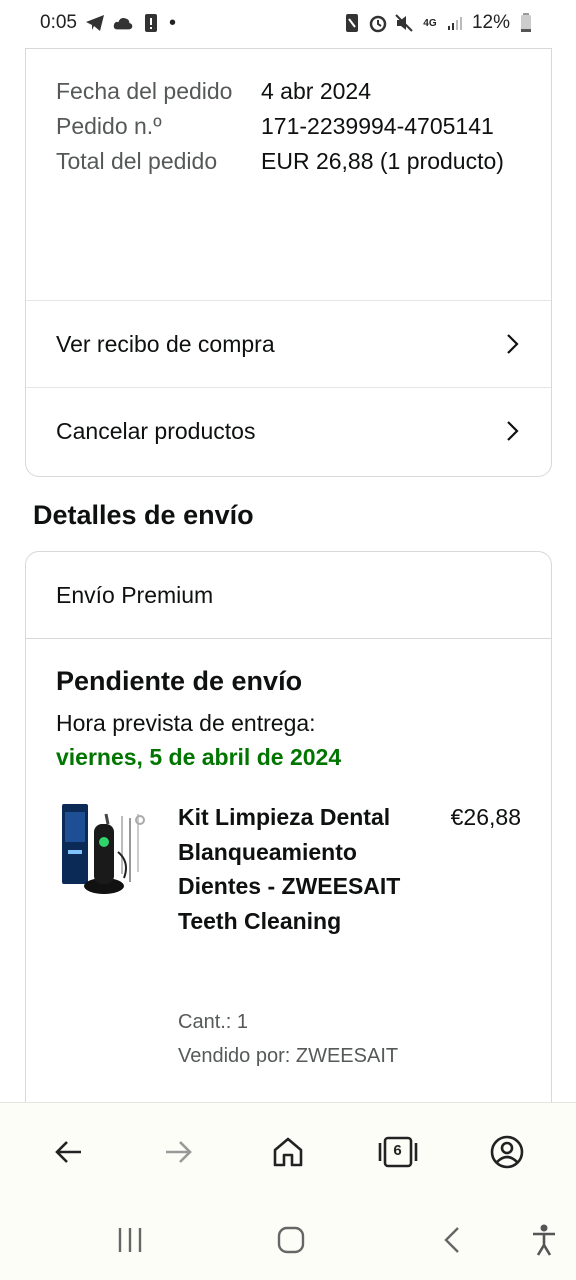  I want to click on shipping-method: Envío Premium, so click(288, 595).